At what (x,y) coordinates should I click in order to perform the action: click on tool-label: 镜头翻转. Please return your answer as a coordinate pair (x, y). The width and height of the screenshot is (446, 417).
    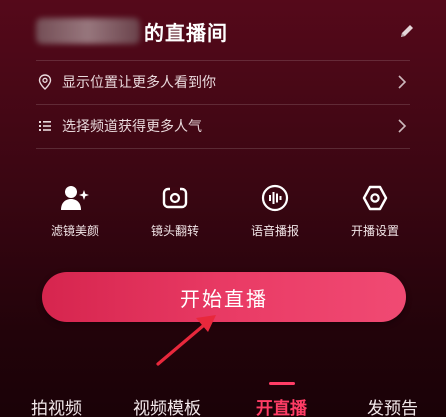
    Looking at the image, I should click on (174, 231).